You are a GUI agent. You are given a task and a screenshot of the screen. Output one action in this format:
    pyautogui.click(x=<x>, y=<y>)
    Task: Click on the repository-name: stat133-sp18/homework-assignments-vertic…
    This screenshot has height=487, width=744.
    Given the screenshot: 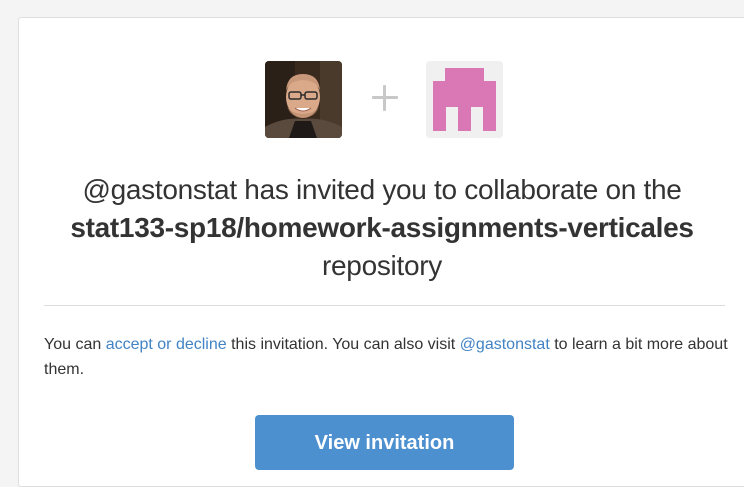 What is the action you would take?
    pyautogui.click(x=382, y=227)
    